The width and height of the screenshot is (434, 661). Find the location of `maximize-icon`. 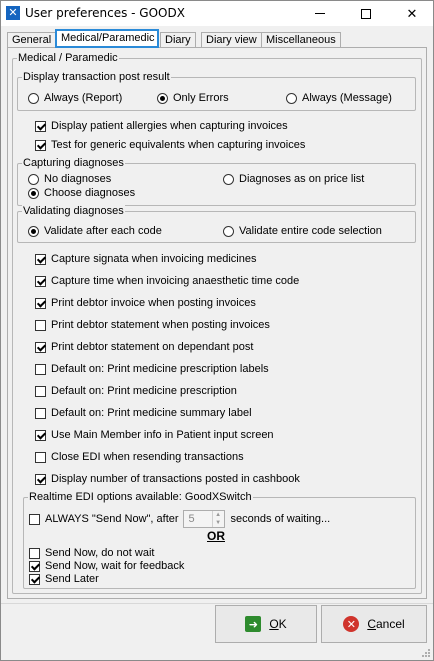

maximize-icon is located at coordinates (366, 13).